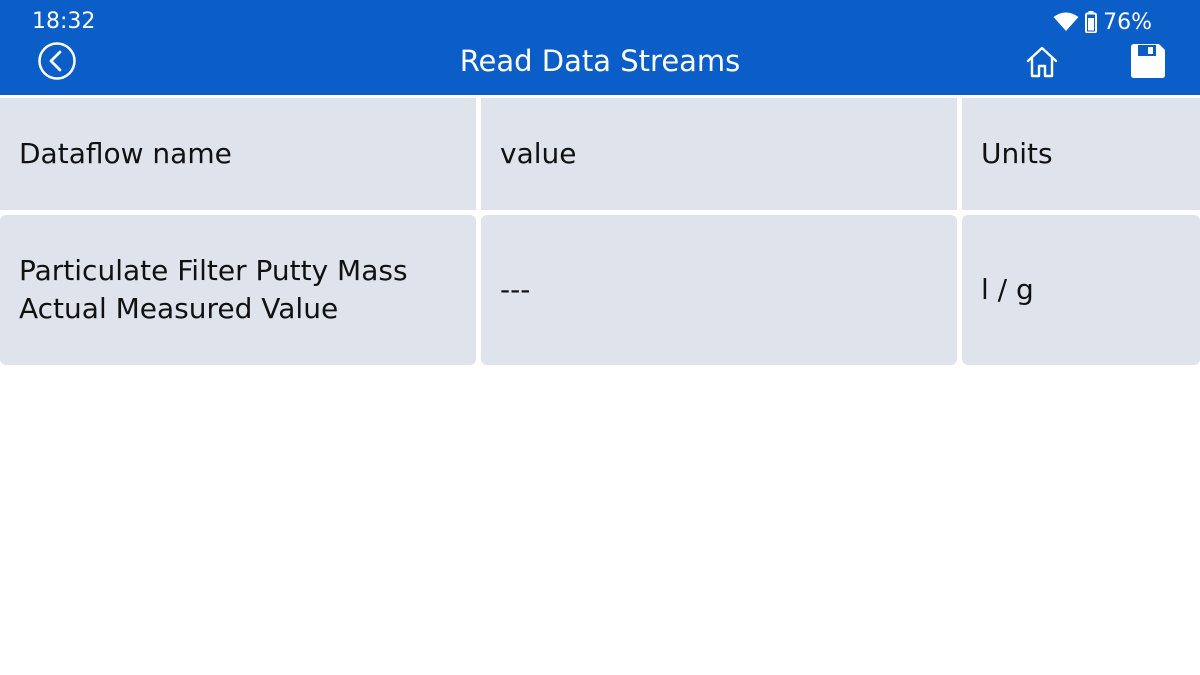 The width and height of the screenshot is (1200, 675). I want to click on save-button, so click(1148, 61).